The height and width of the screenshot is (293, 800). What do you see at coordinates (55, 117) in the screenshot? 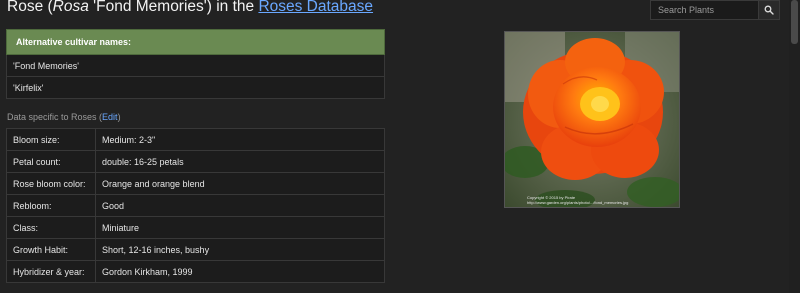
I see `section-label-text: Data specific to Roses (` at bounding box center [55, 117].